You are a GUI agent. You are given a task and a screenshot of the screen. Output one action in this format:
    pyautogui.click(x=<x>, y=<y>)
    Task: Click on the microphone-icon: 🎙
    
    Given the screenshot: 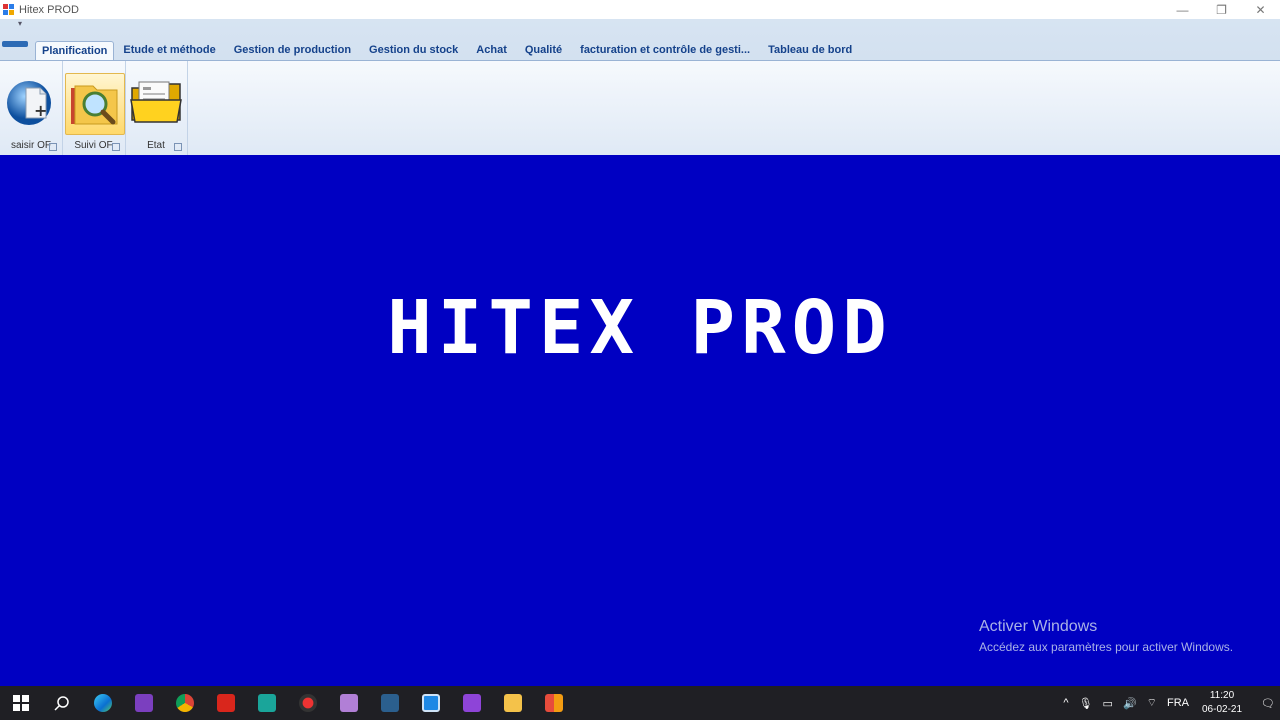 What is the action you would take?
    pyautogui.click(x=1086, y=703)
    